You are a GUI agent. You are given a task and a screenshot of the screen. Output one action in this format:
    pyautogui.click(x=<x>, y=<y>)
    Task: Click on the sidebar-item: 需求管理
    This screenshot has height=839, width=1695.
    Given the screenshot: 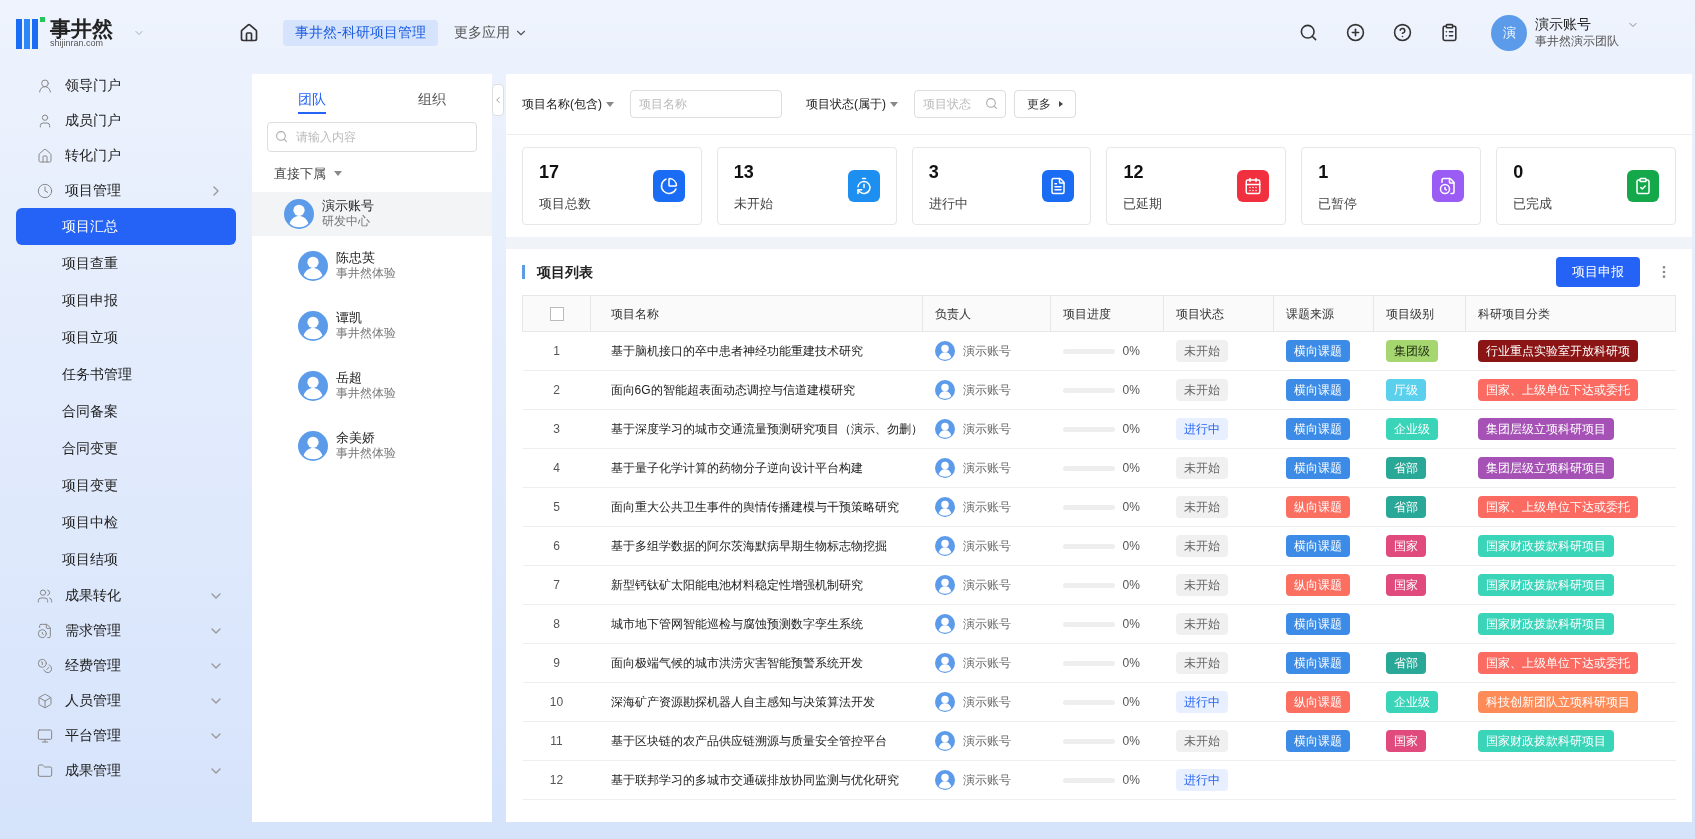 What is the action you would take?
    pyautogui.click(x=126, y=630)
    